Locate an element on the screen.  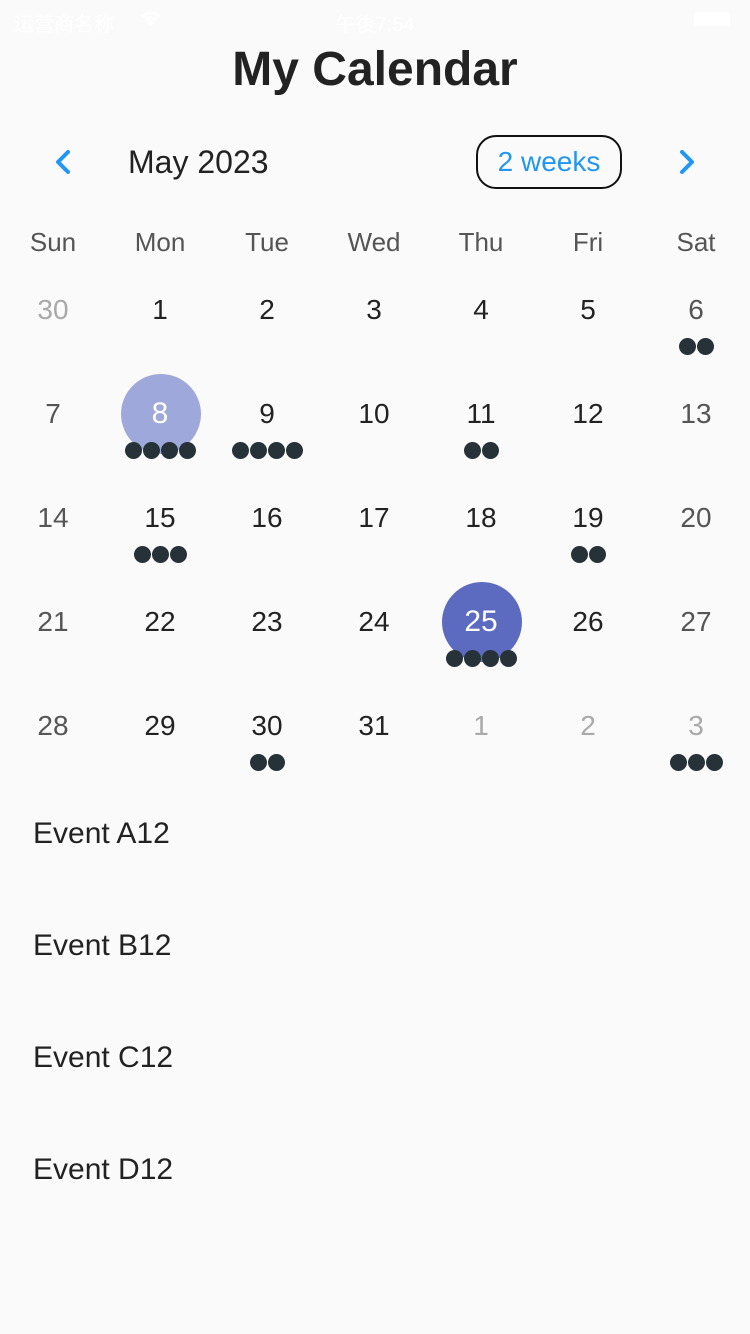
day-number: 23 is located at coordinates (267, 621).